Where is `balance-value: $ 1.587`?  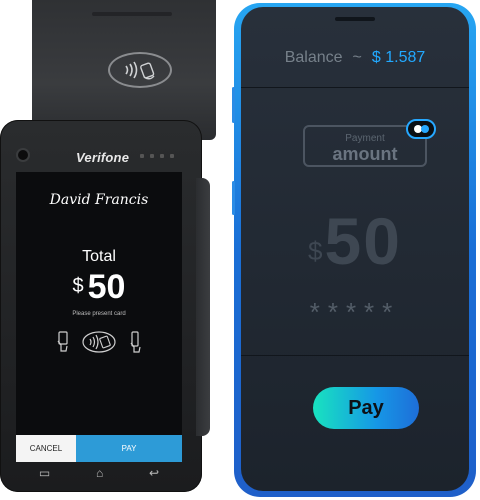 balance-value: $ 1.587 is located at coordinates (398, 57).